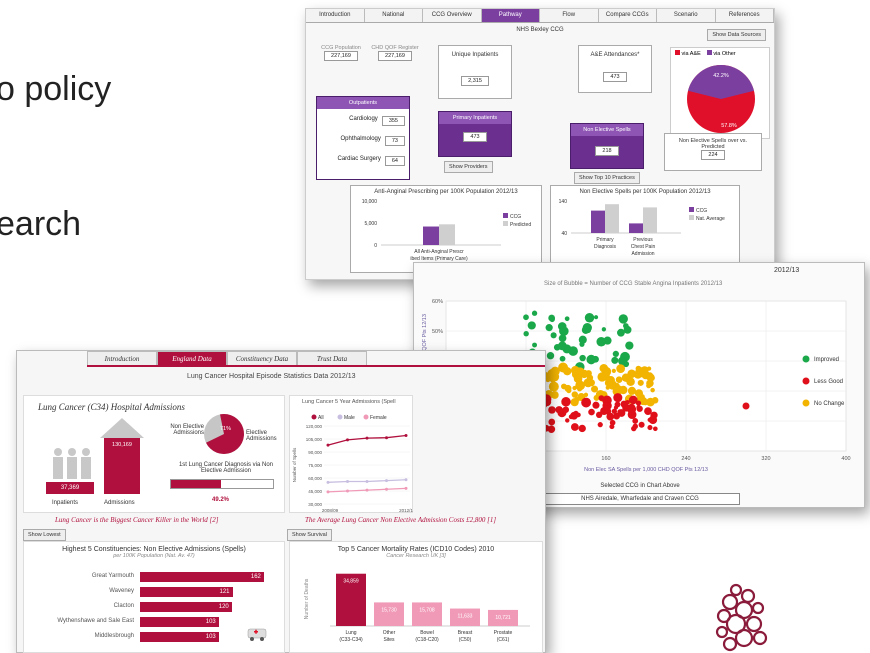  What do you see at coordinates (257, 634) in the screenshot?
I see `ambulance-icon` at bounding box center [257, 634].